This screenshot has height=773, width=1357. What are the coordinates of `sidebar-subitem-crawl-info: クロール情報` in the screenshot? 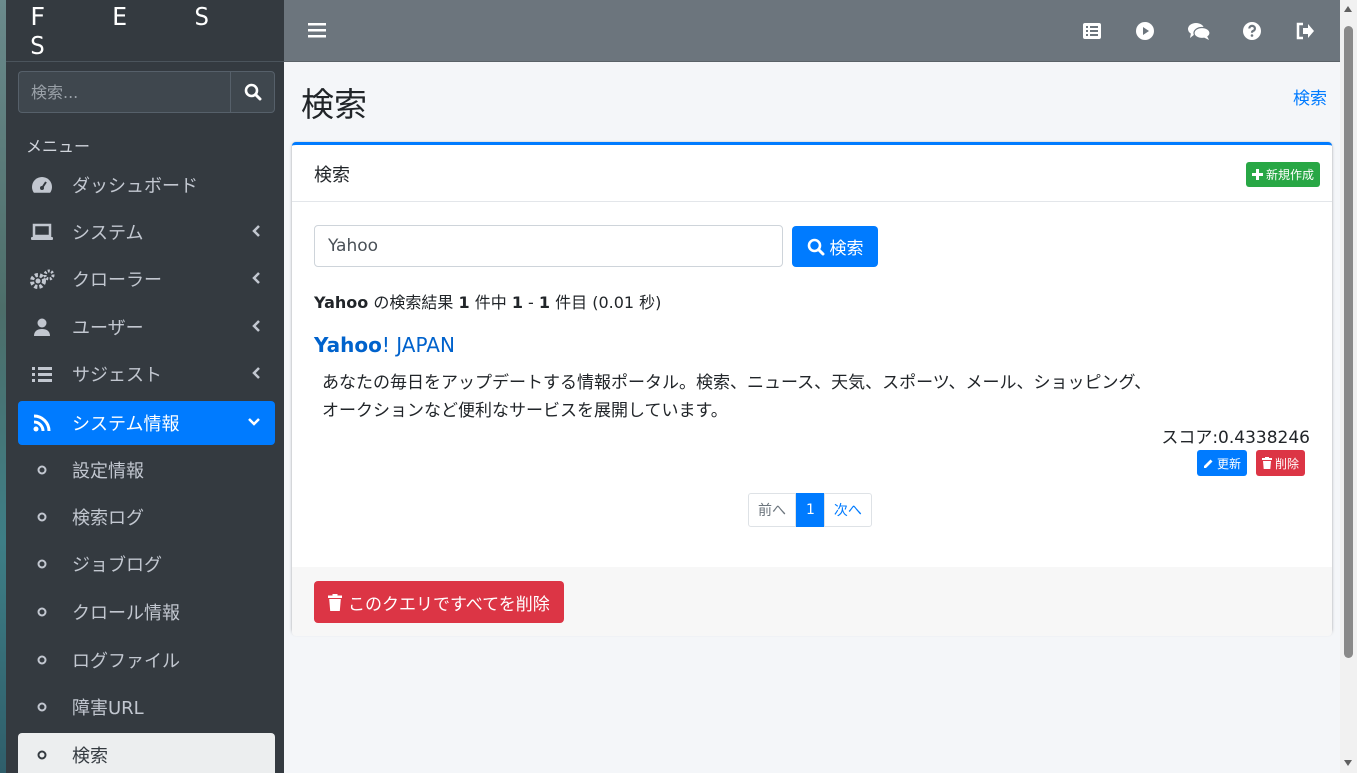 It's located at (146, 612).